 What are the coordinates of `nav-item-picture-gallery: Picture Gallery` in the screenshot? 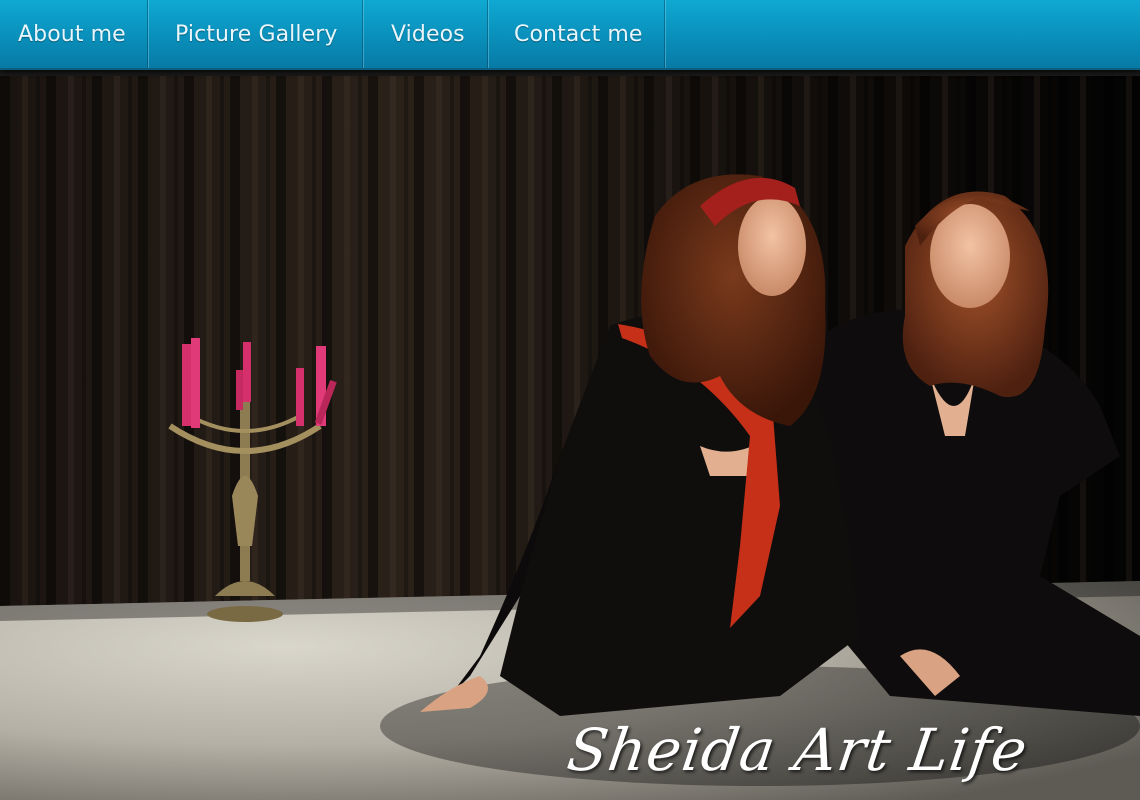 It's located at (255, 34).